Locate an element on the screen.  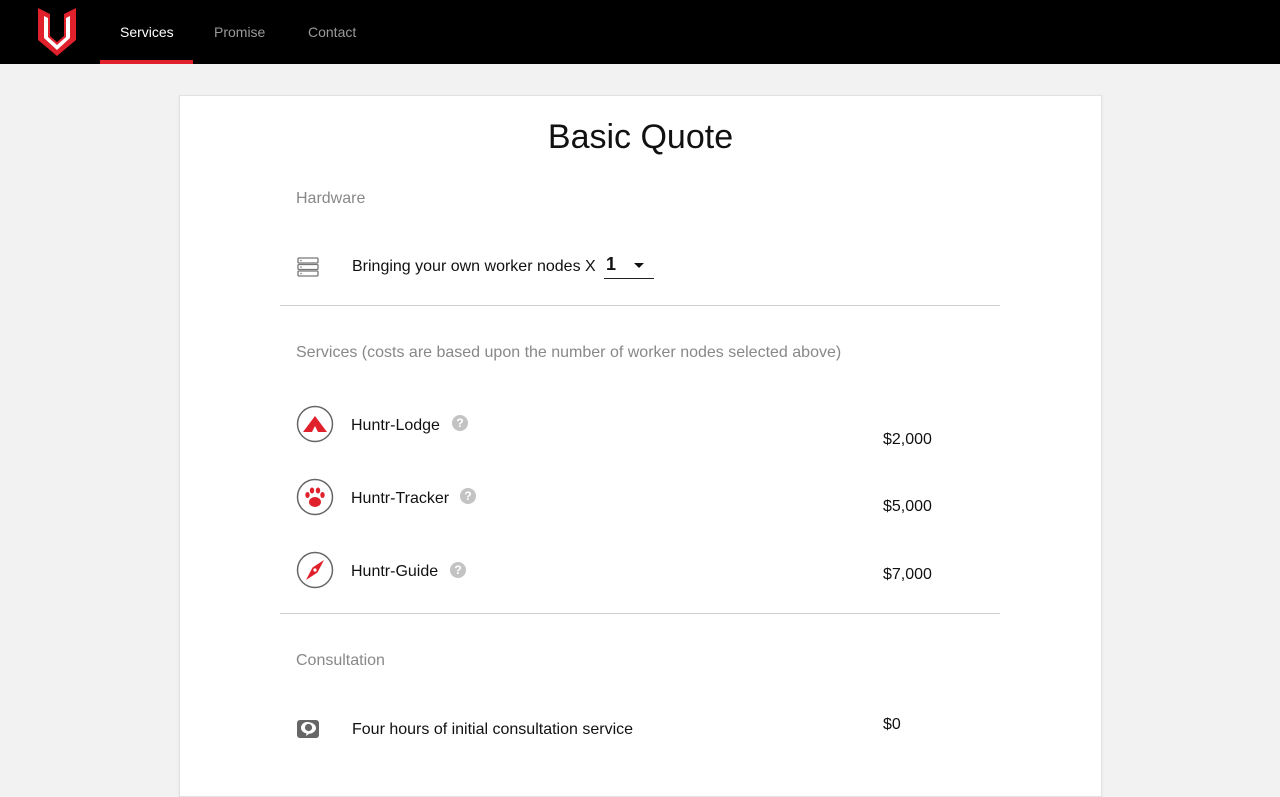
page-title: Basic Quote is located at coordinates (640, 137).